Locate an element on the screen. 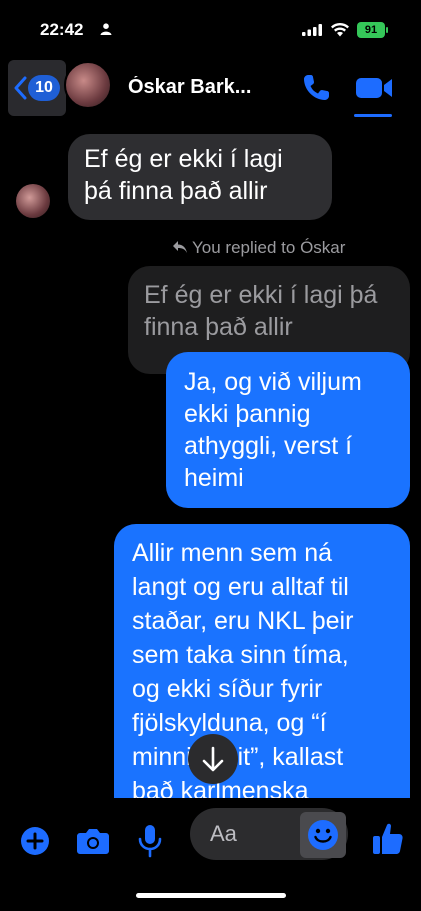 This screenshot has height=911, width=421. emoji-button is located at coordinates (323, 835).